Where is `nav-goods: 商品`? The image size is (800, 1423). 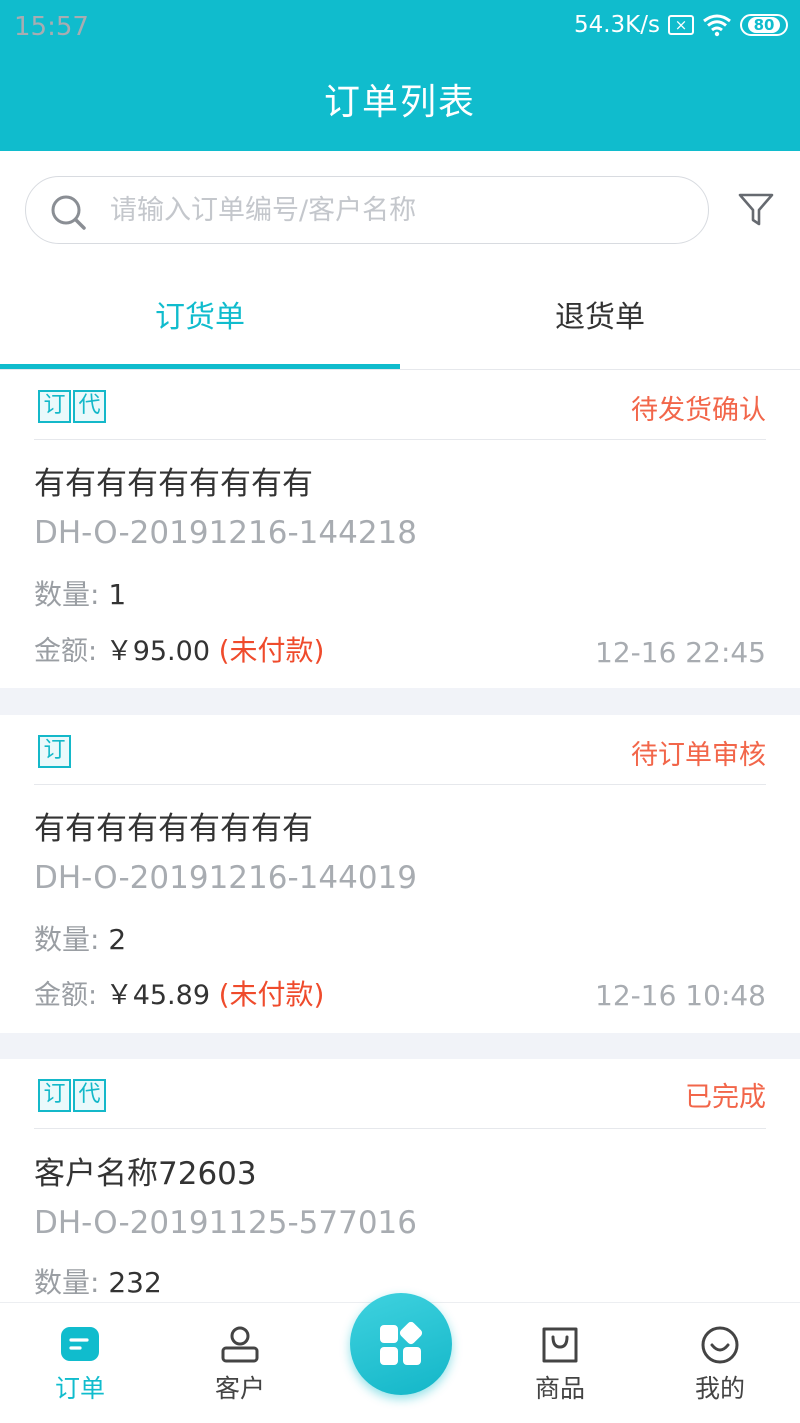 nav-goods: 商品 is located at coordinates (560, 1363).